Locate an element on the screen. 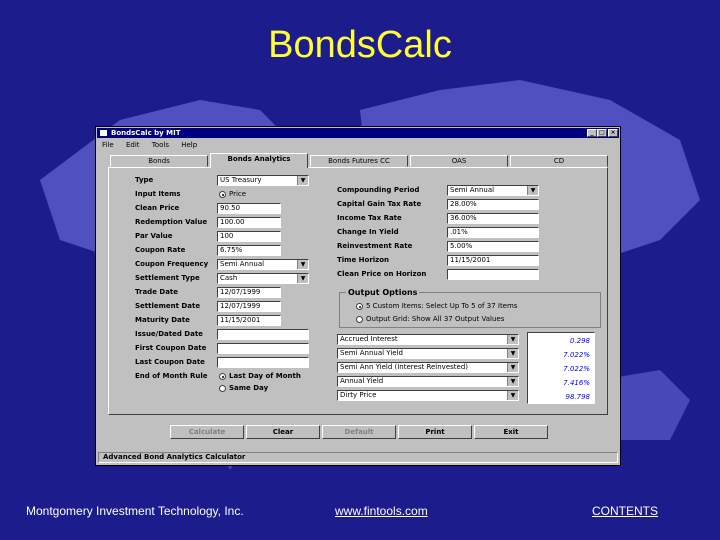 Image resolution: width=720 pixels, height=540 pixels. same-day-label: Same Day is located at coordinates (249, 388).